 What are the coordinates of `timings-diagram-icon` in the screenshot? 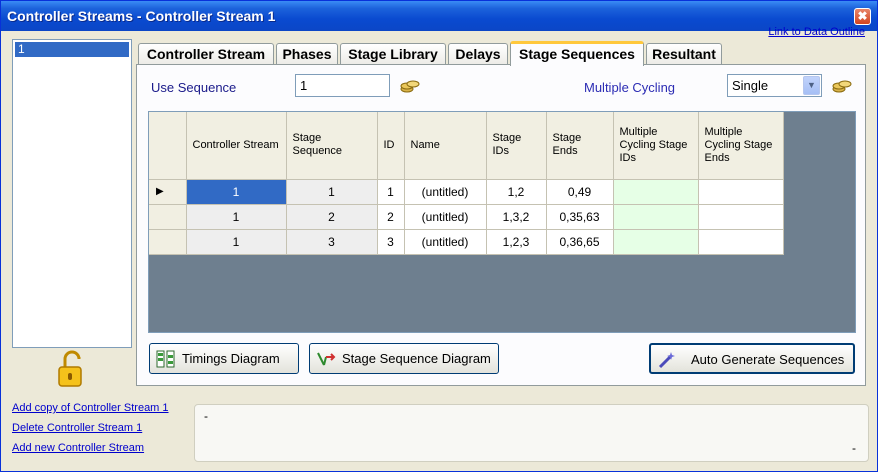 It's located at (165, 359).